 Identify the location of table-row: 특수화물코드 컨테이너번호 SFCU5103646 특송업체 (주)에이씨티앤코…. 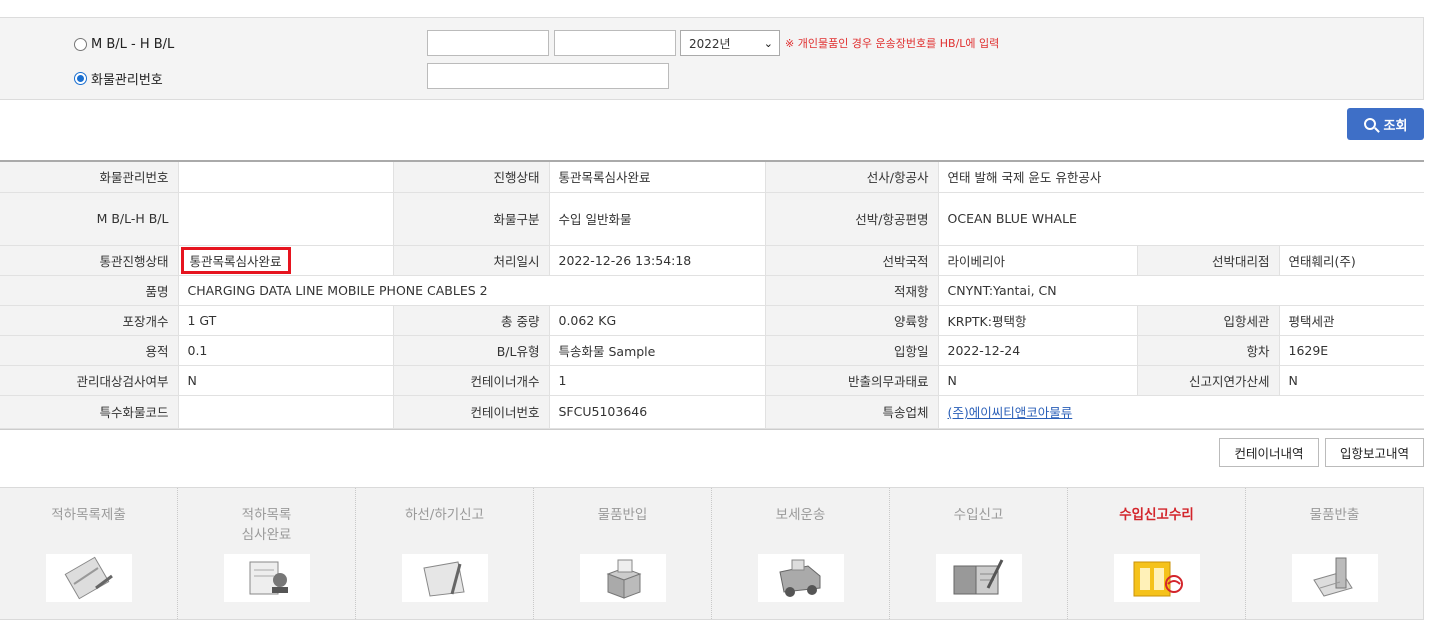
(712, 412).